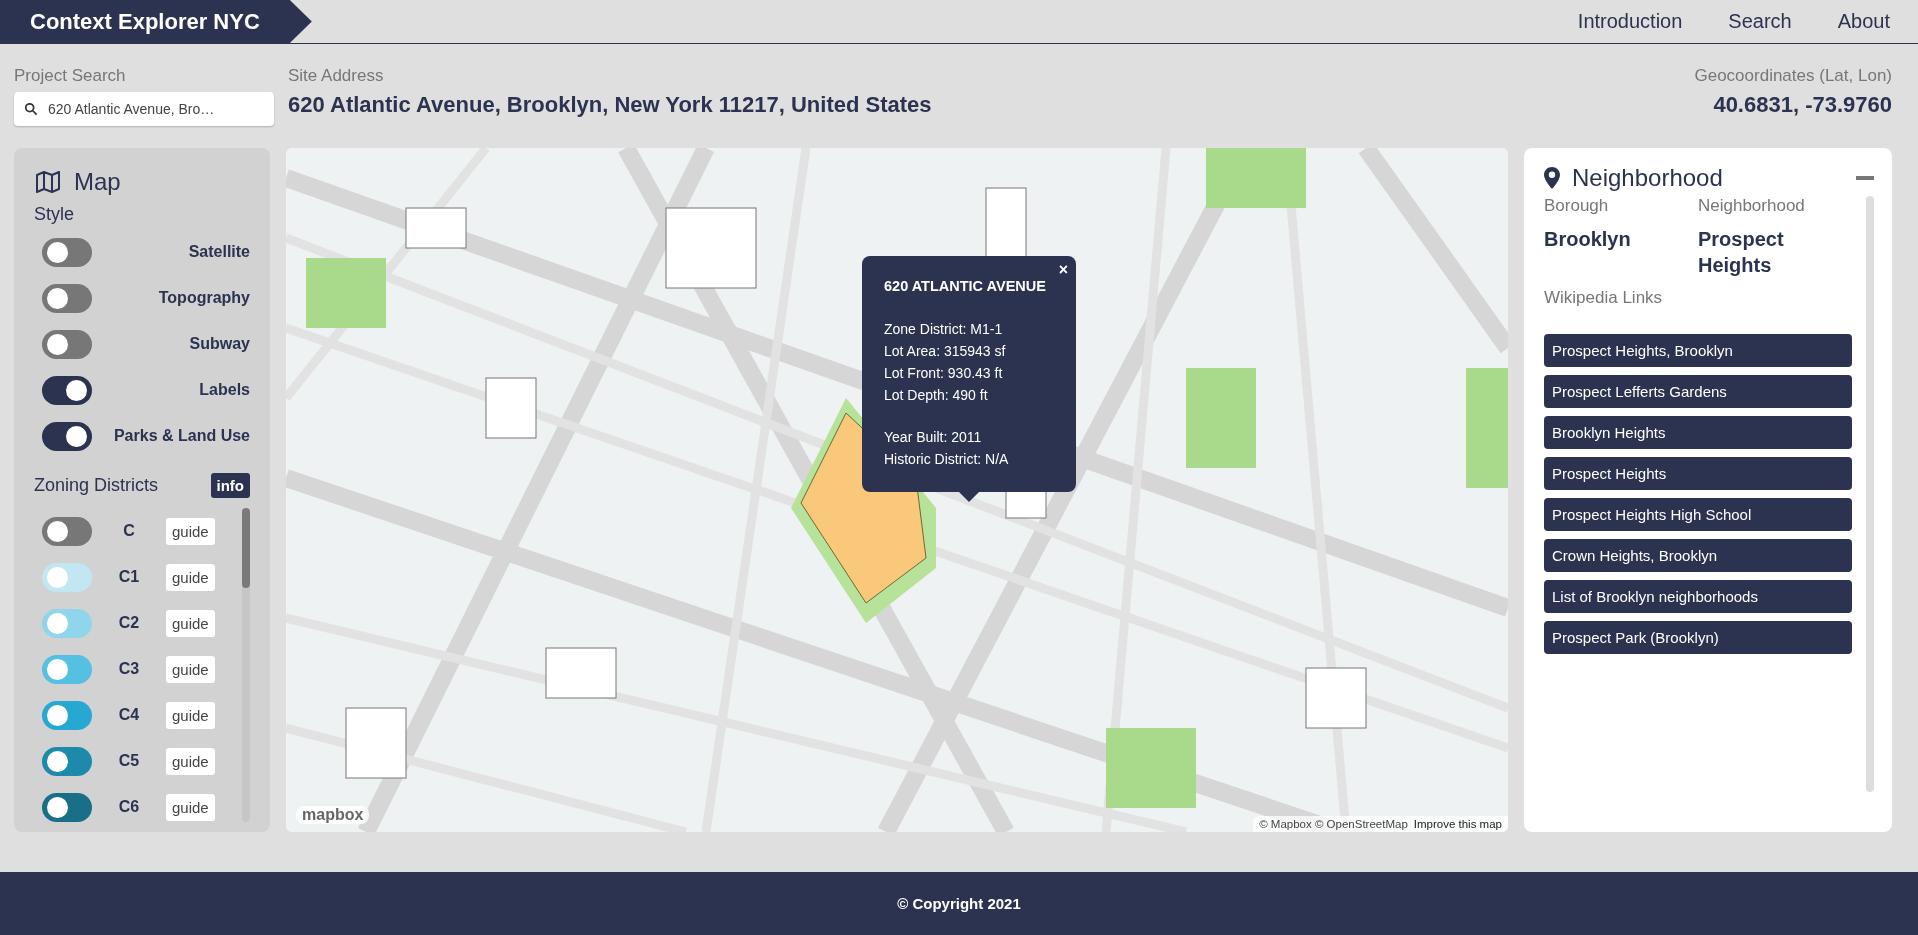 Image resolution: width=1918 pixels, height=935 pixels. Describe the element at coordinates (336, 76) in the screenshot. I see `field-label: Site Address` at that location.